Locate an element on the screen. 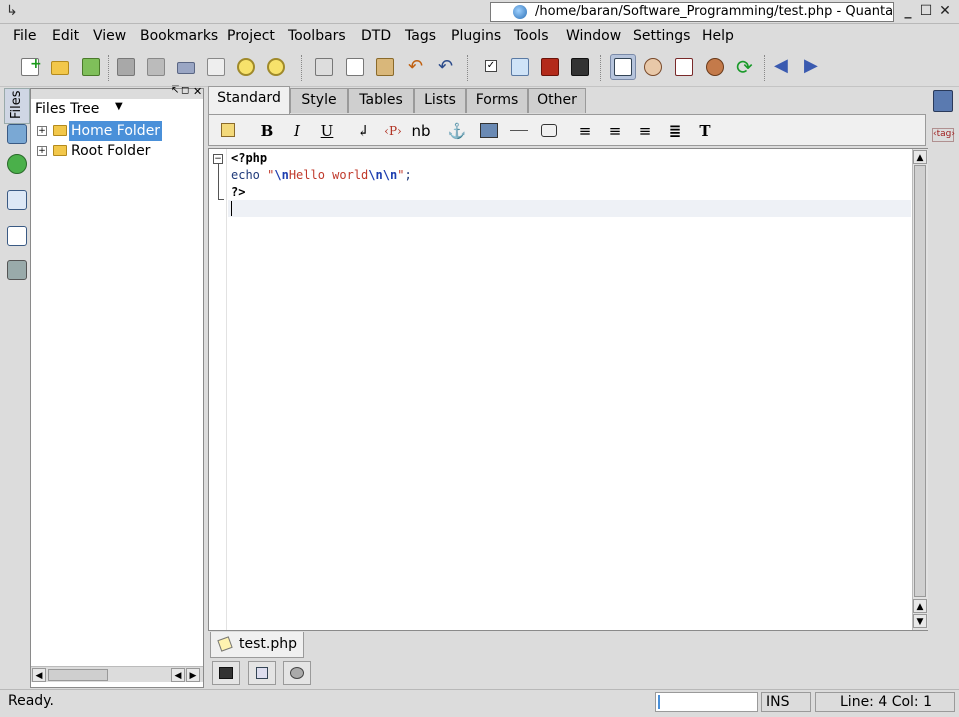 The image size is (959, 717). tab-forms: Forms is located at coordinates (497, 100).